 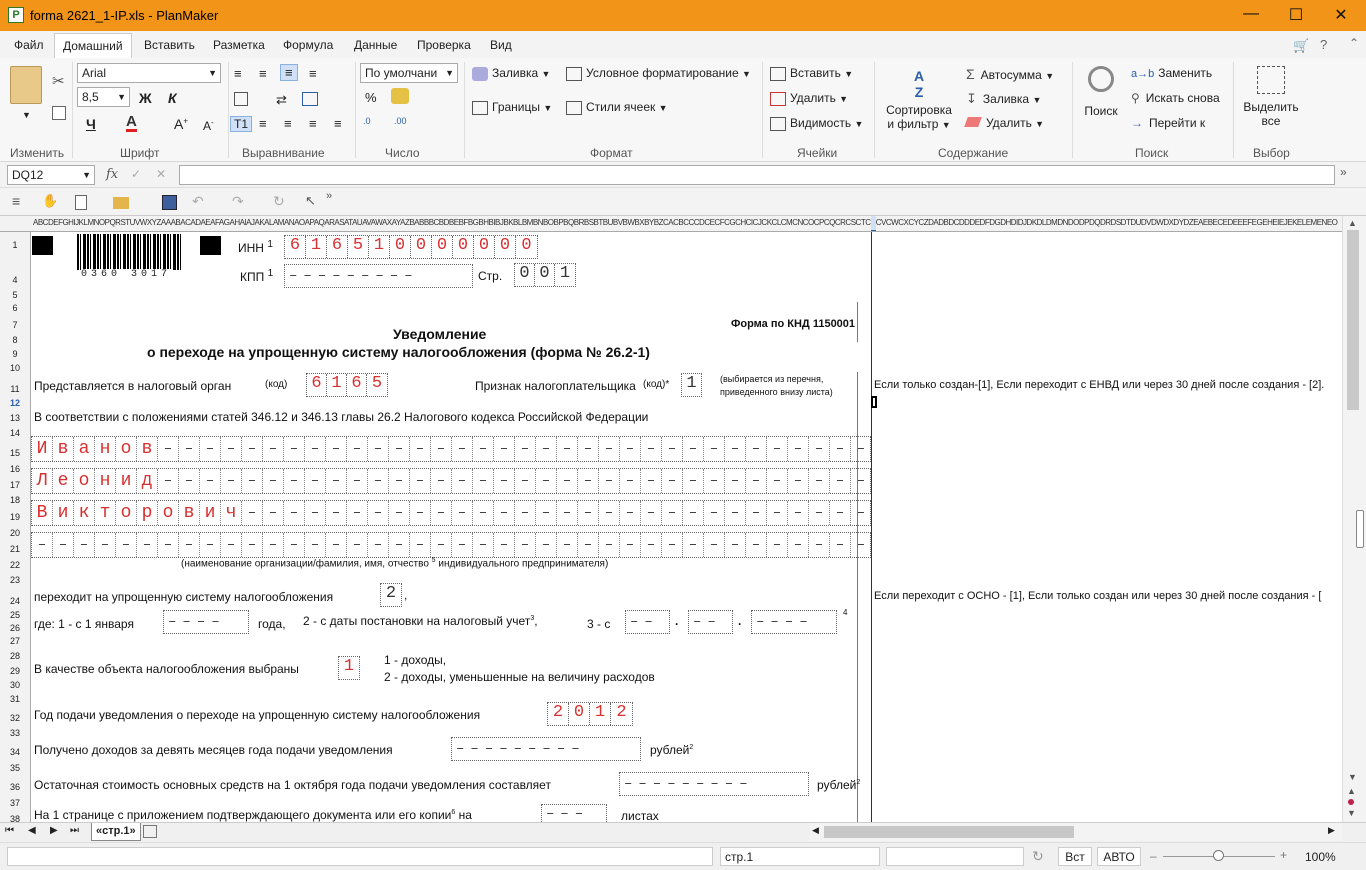 I want to click on patronymic-row: Ви к т о р о в и ч – – – – – – – – – – – – – – – – – – – – – – – – – – – – – –, so click(x=451, y=513).